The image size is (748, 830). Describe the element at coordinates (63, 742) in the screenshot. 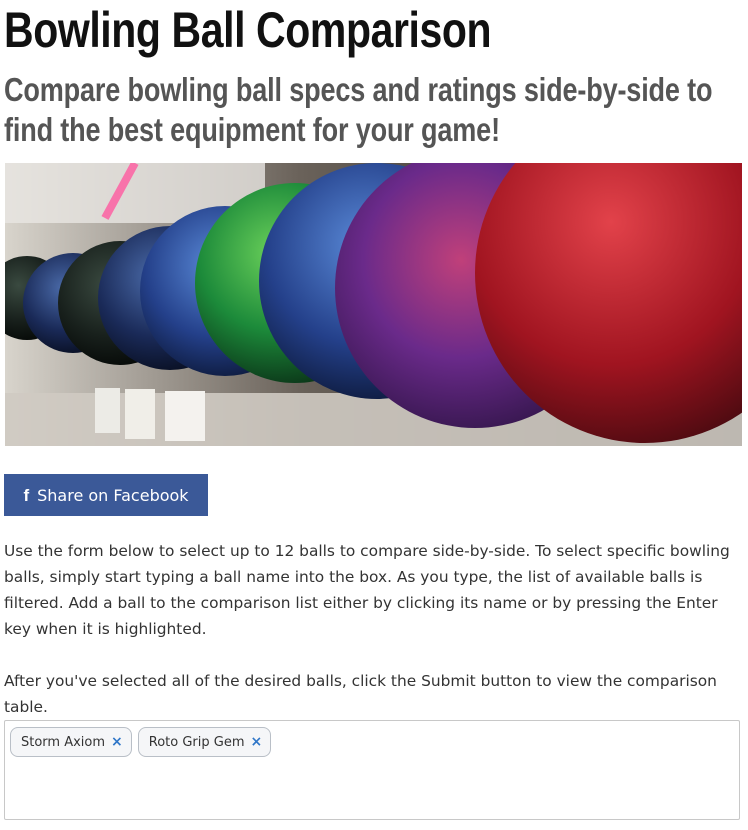

I see `chip-label: Storm Axiom` at that location.